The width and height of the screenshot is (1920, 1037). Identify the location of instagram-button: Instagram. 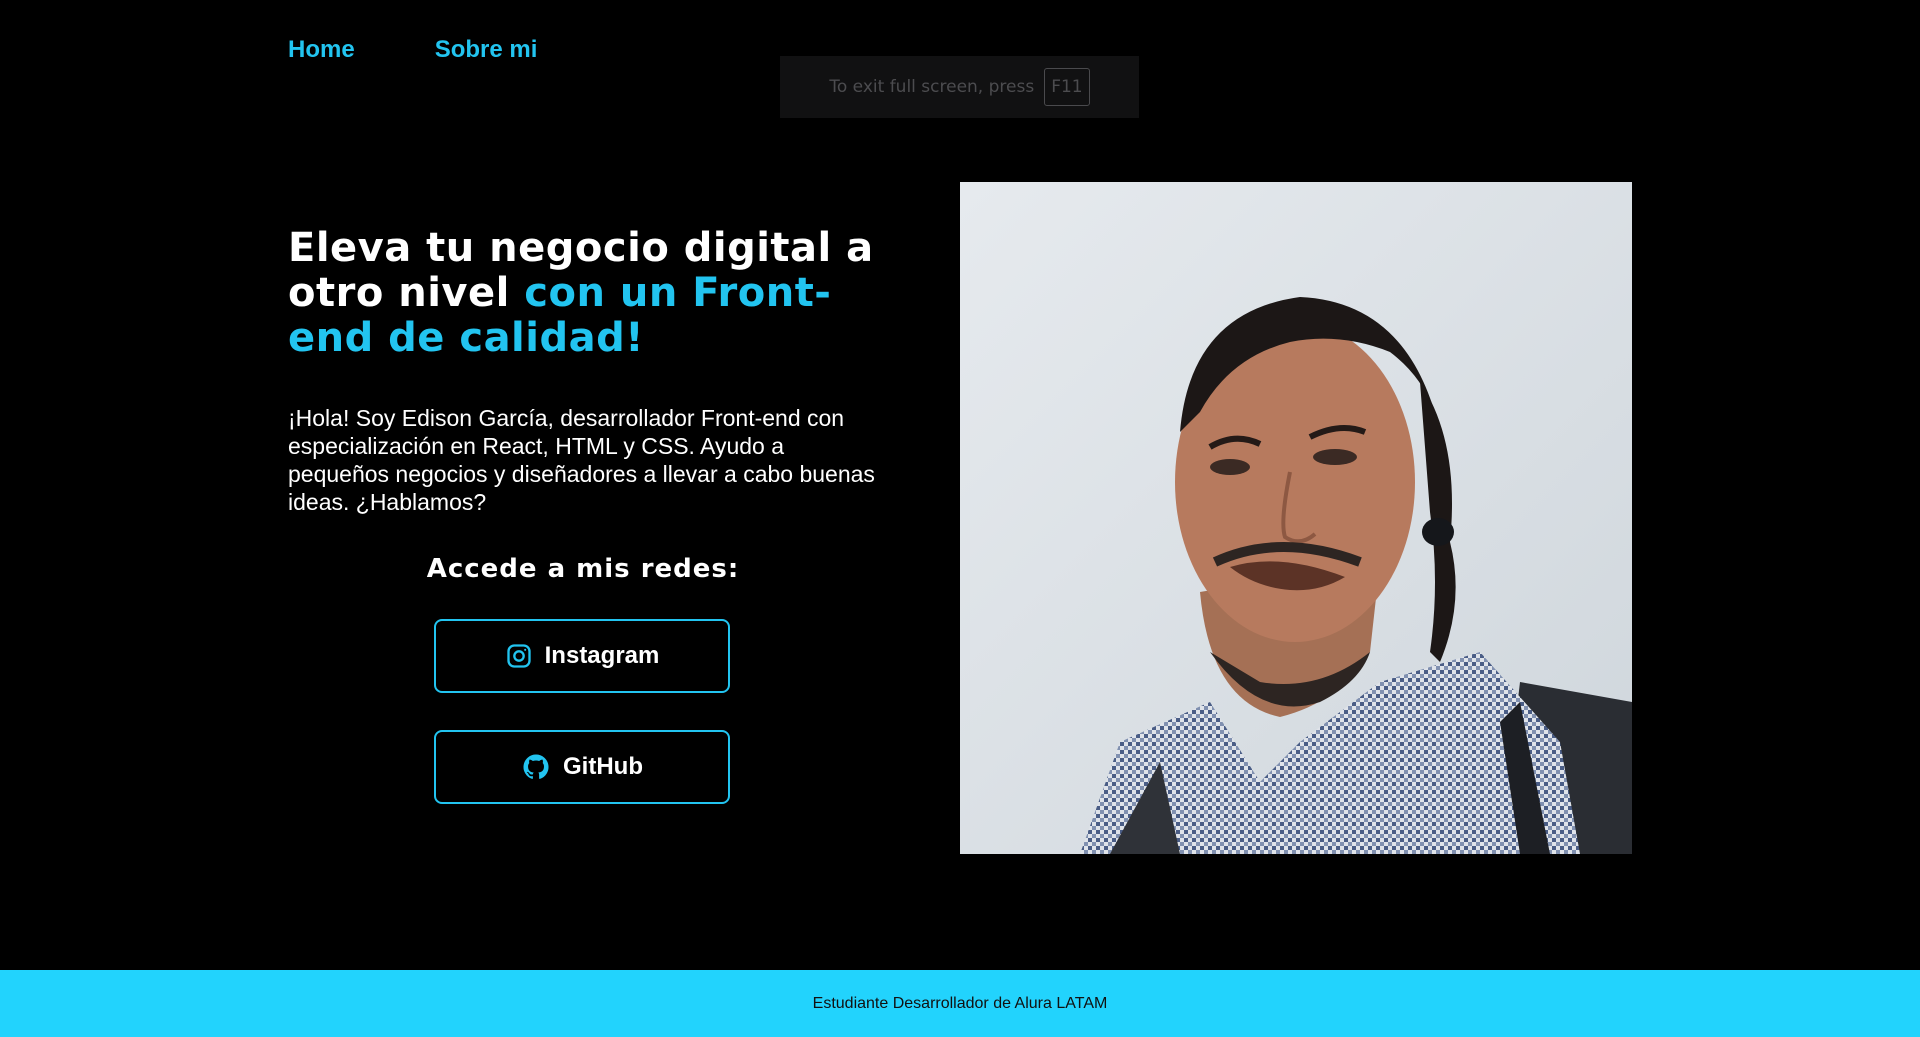
(582, 656).